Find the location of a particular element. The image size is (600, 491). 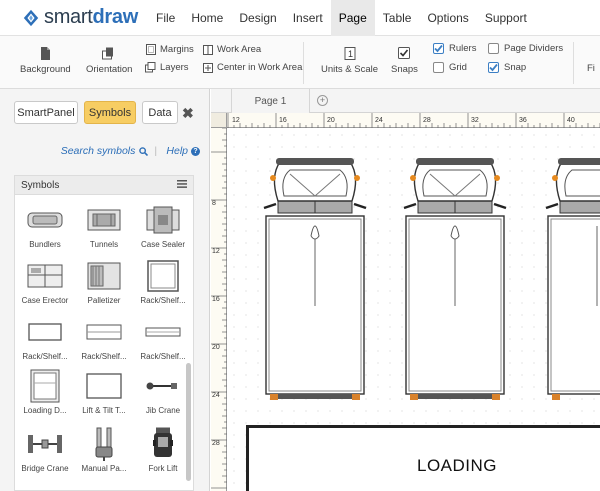

snaps-icon is located at coordinates (404, 53).